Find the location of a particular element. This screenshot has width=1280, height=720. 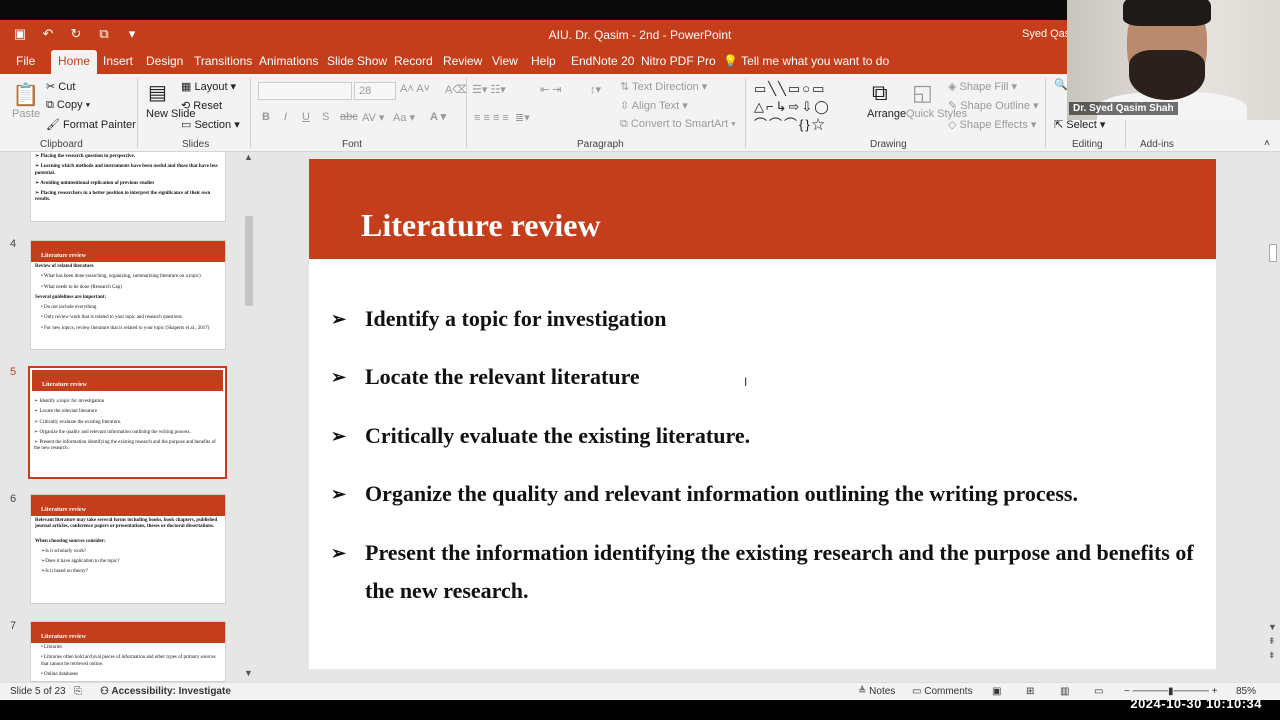

format-painter-button: 🖌 Format Painter is located at coordinates (91, 124).